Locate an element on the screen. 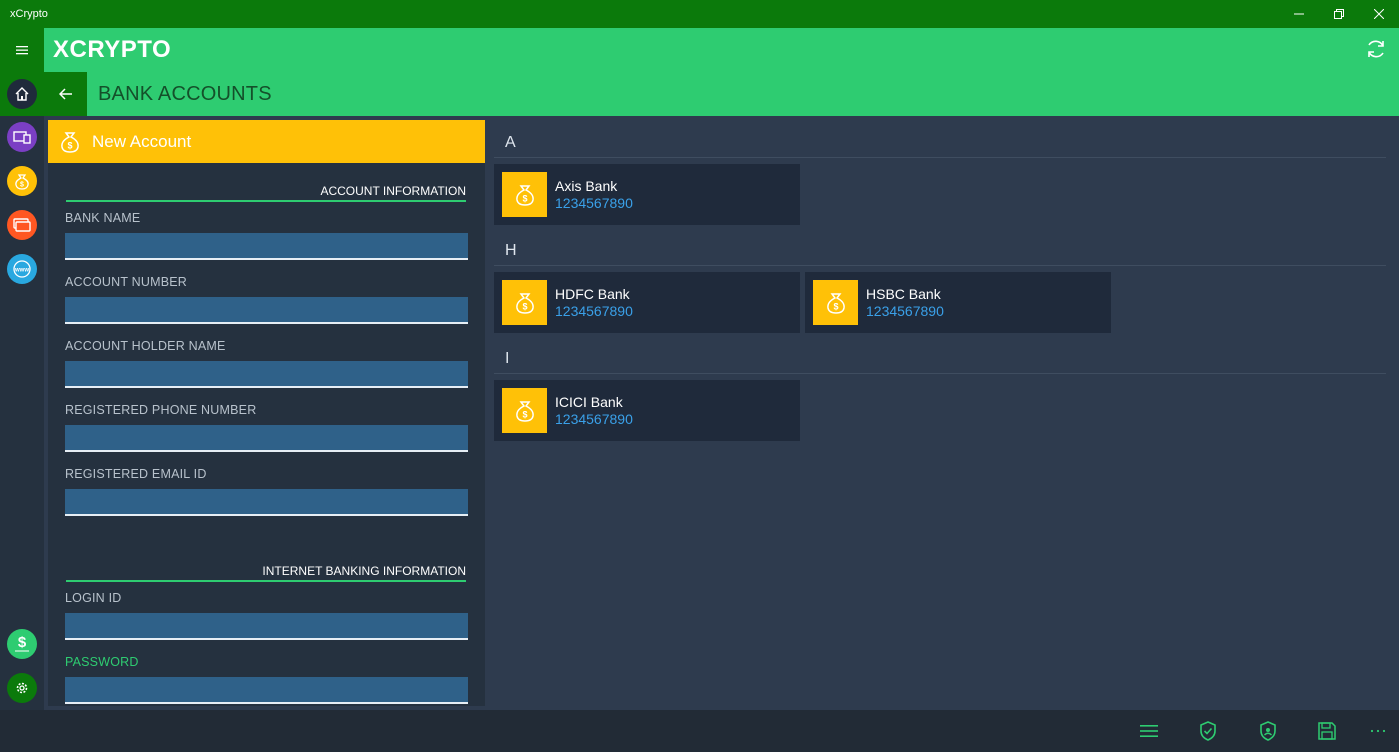  account-bank-name: HSBC Bank is located at coordinates (903, 294).